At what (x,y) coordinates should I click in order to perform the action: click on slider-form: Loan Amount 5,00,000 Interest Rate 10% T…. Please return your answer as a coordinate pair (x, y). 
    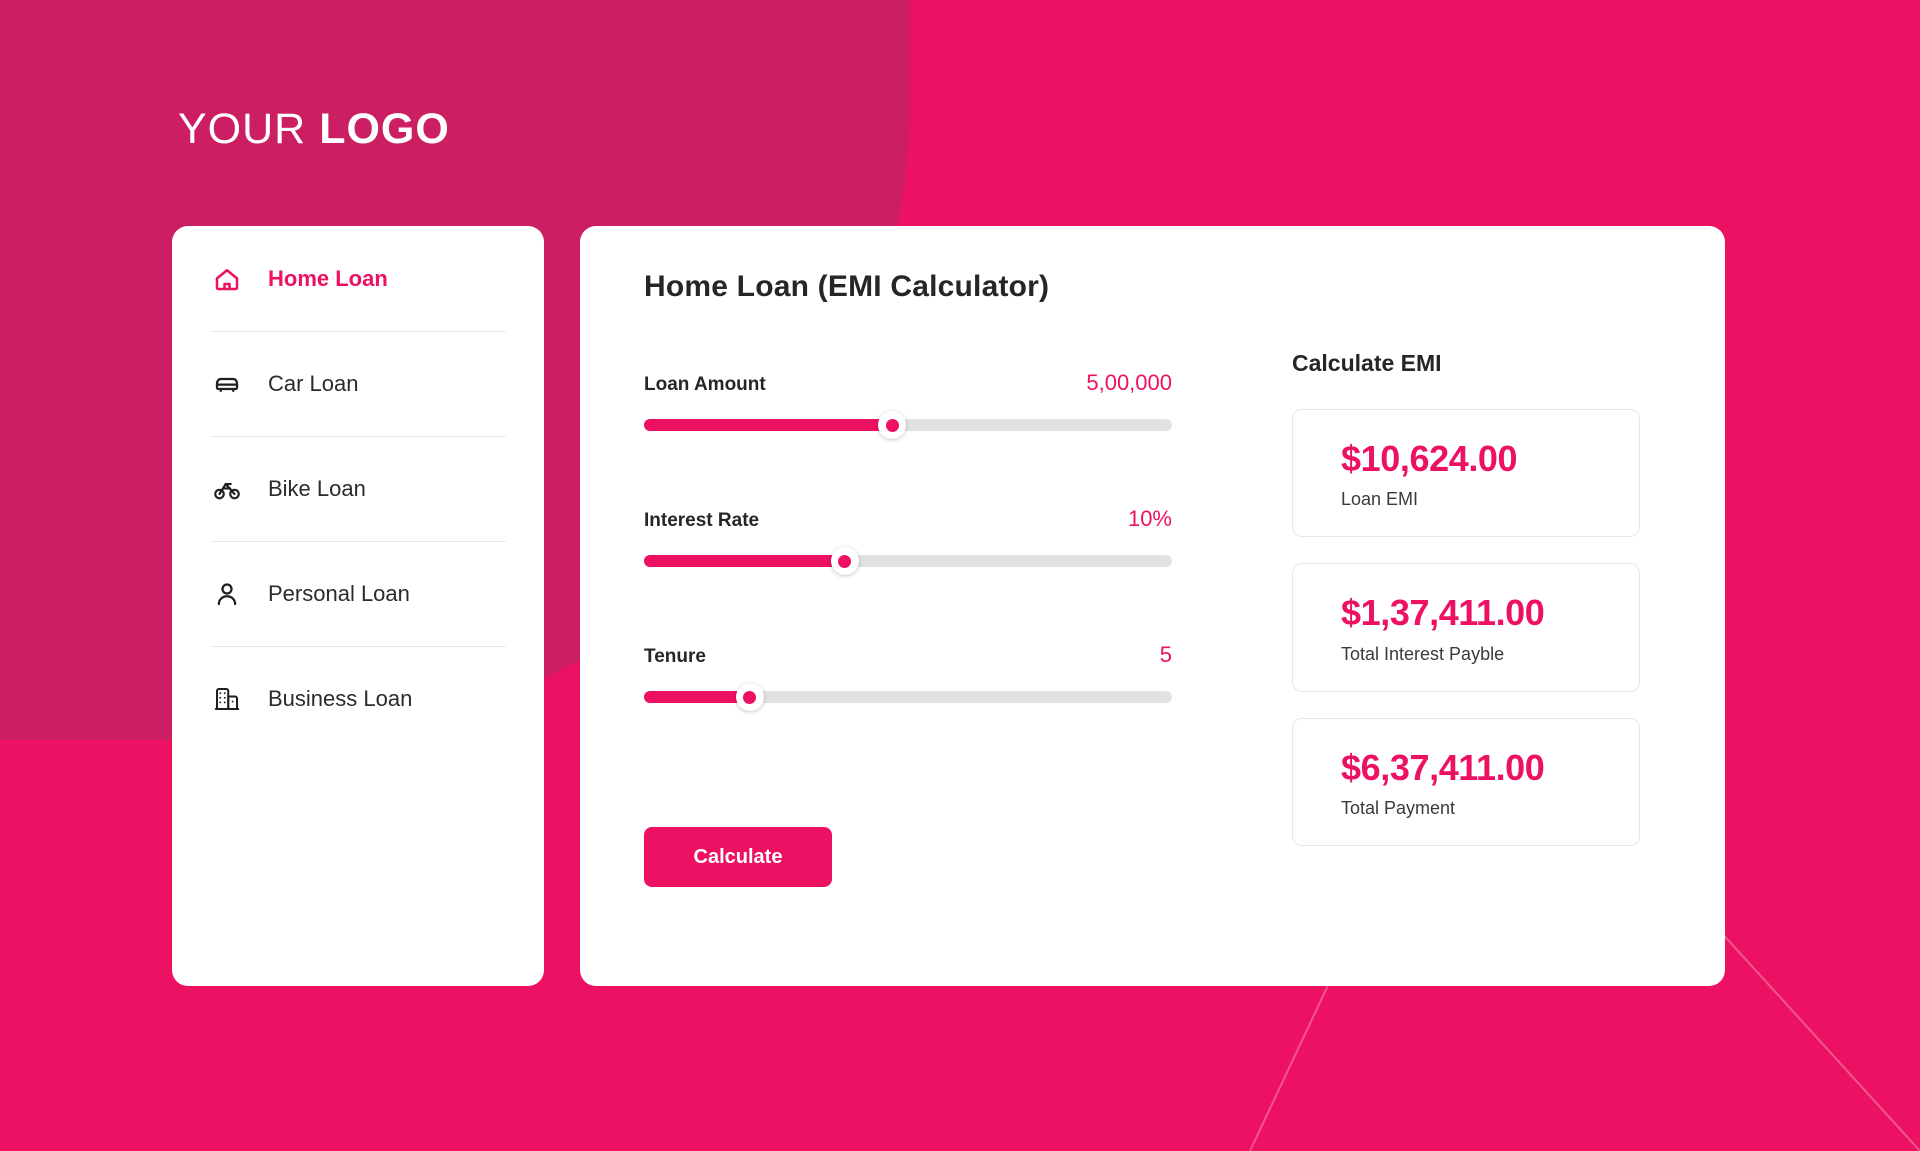
    Looking at the image, I should click on (908, 574).